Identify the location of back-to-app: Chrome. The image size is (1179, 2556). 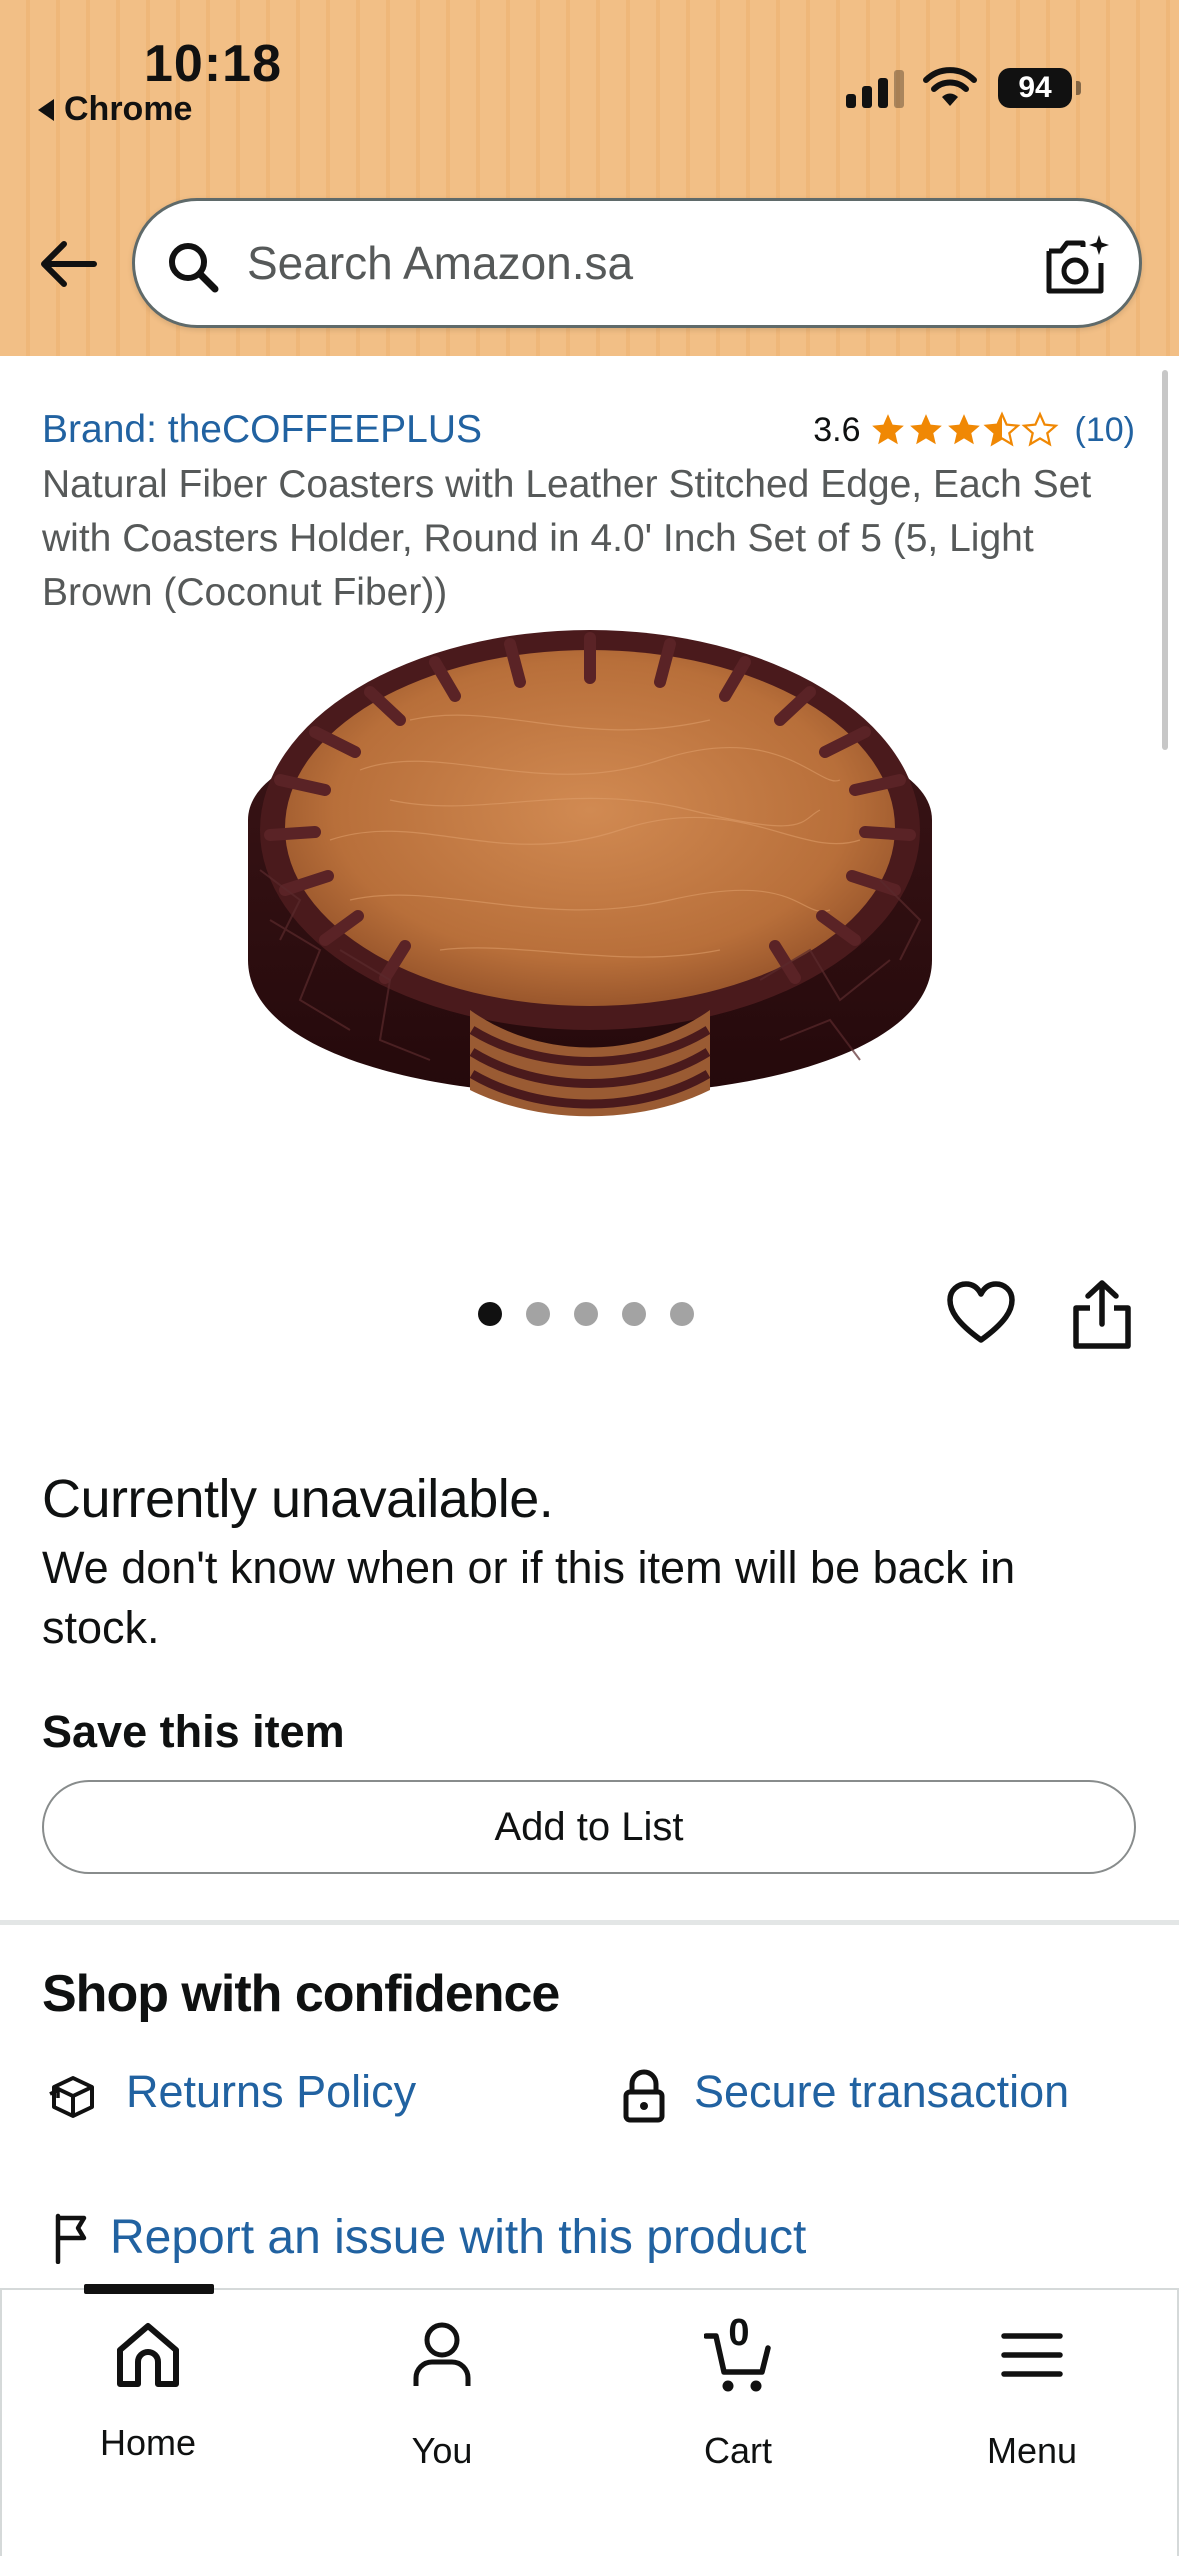
(115, 109).